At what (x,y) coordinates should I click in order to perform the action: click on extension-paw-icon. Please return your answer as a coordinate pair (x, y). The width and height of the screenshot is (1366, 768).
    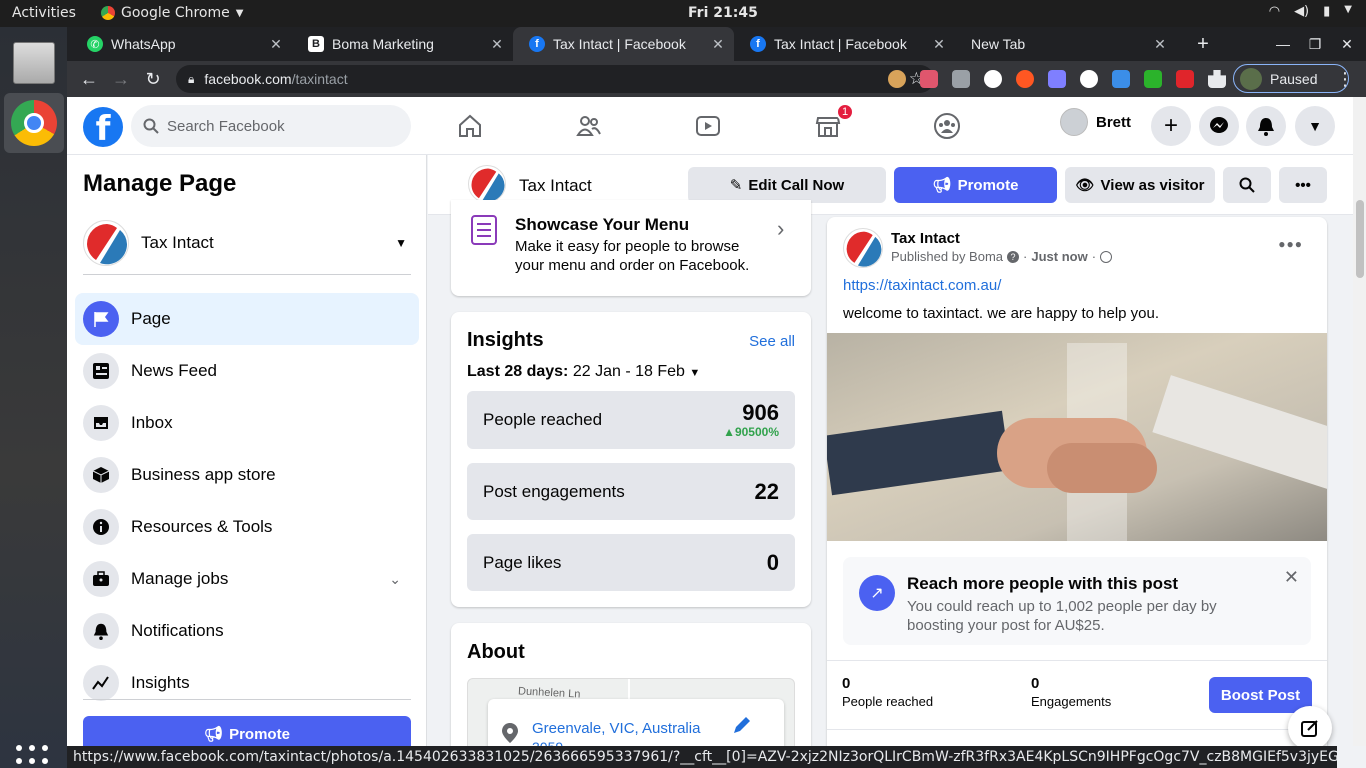
    Looking at the image, I should click on (1025, 79).